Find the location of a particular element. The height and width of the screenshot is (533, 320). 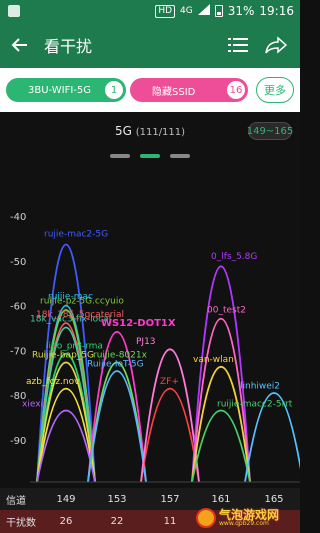

network-label: 00_test2 is located at coordinates (226, 311).